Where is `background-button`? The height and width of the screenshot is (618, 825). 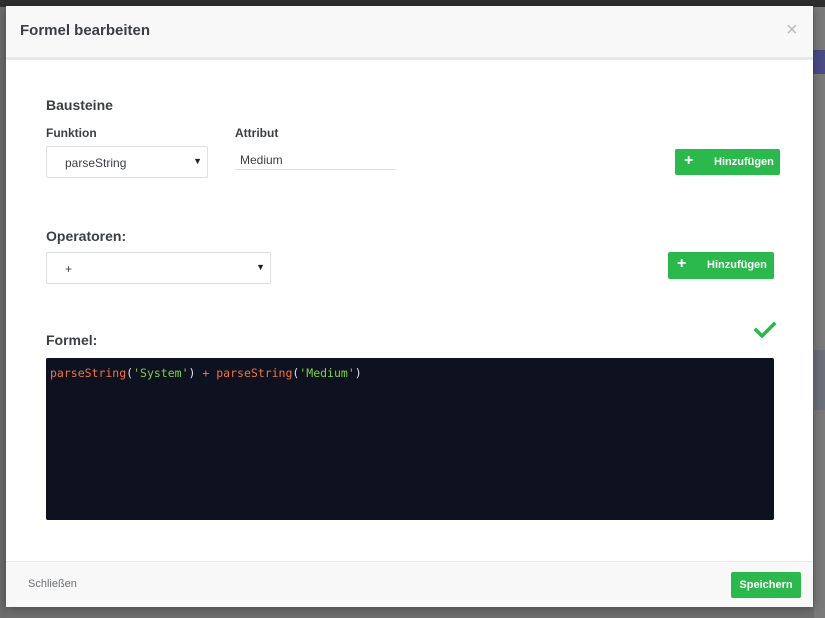 background-button is located at coordinates (818, 62).